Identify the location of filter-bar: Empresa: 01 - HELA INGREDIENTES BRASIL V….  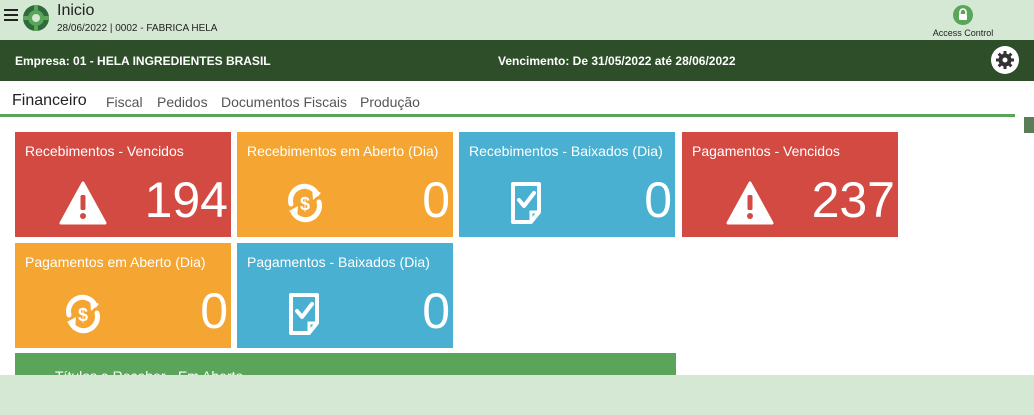
(517, 60).